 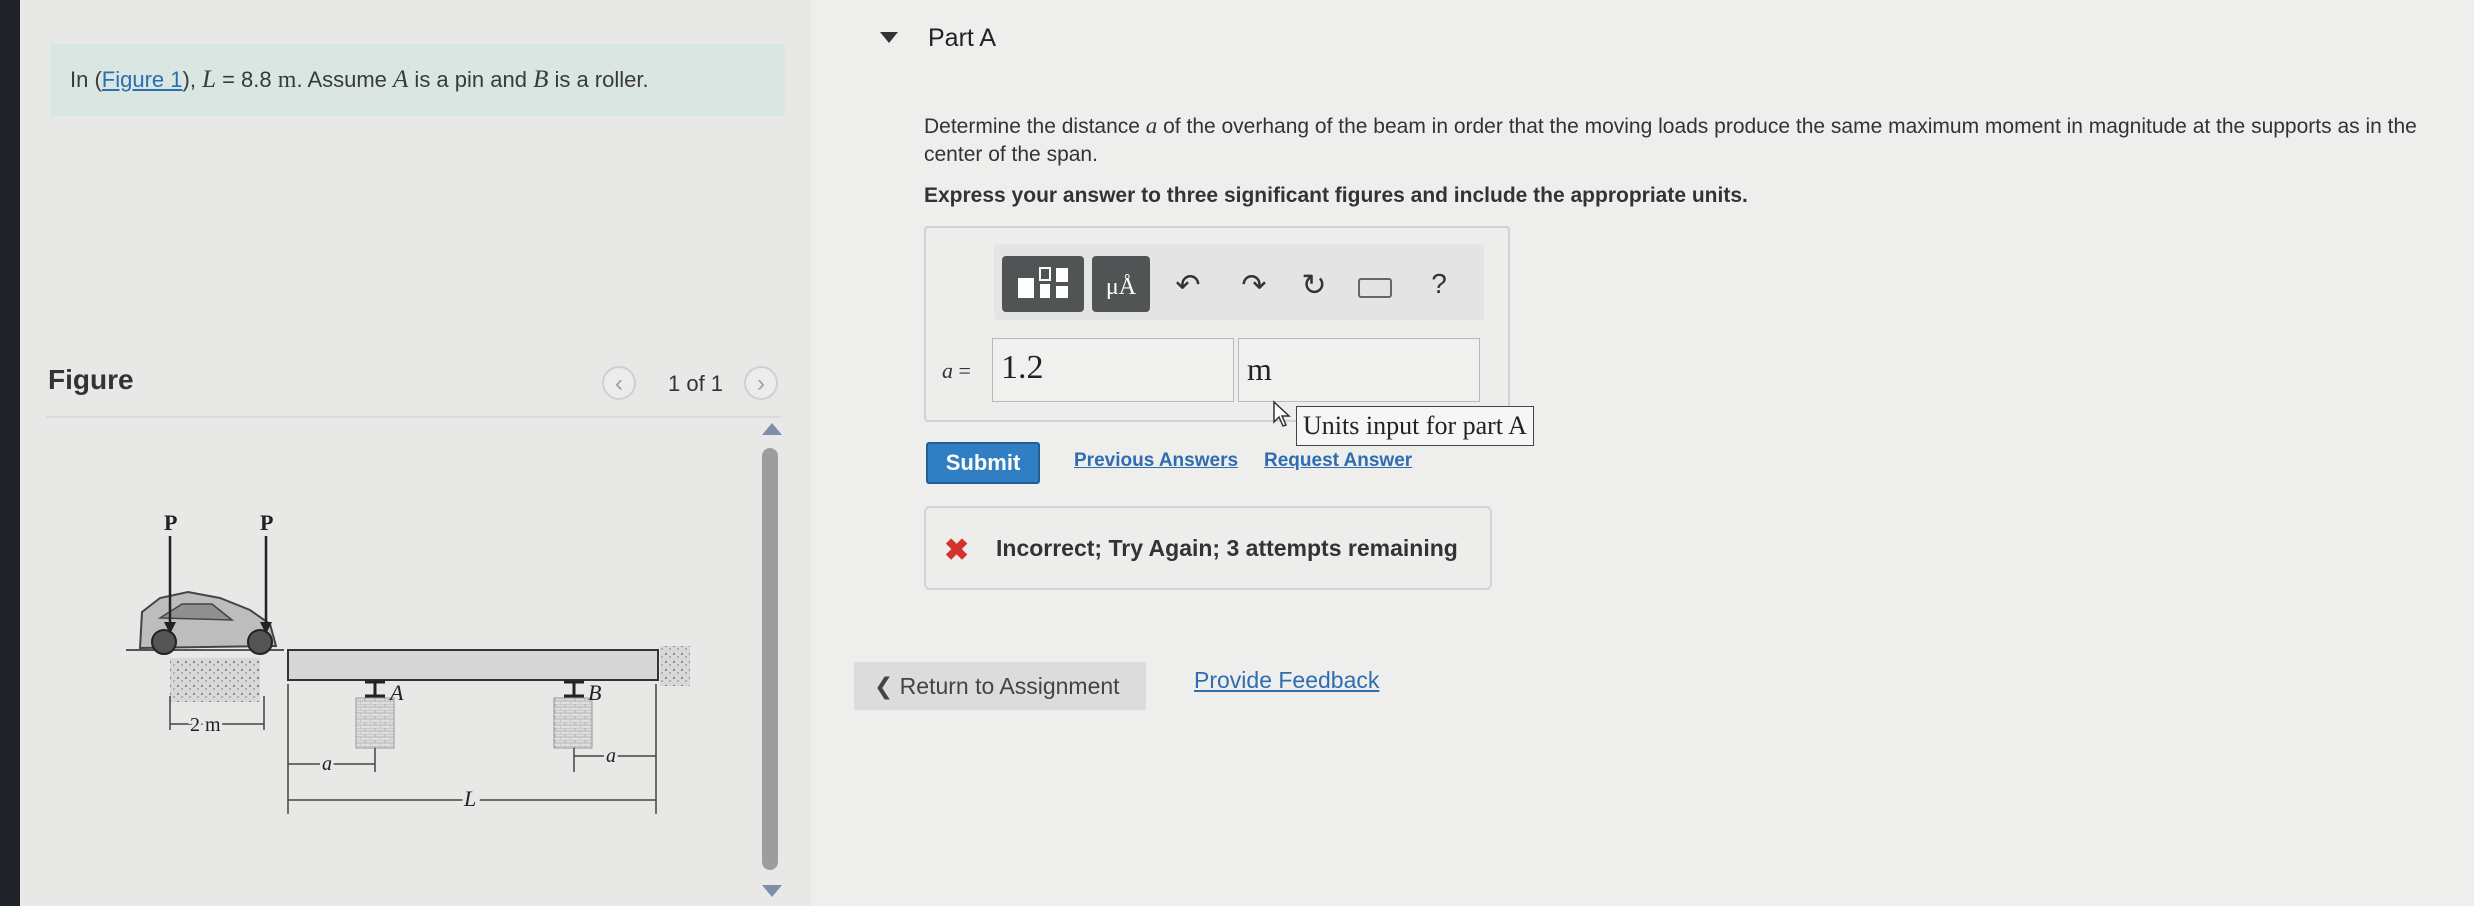 I want to click on overhang-right-label: a, so click(x=611, y=756).